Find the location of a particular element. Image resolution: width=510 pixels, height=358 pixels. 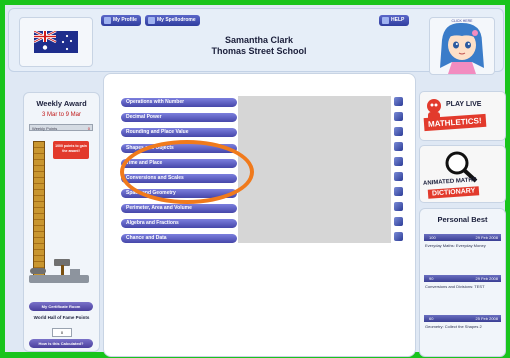

flag-panel is located at coordinates (56, 42).